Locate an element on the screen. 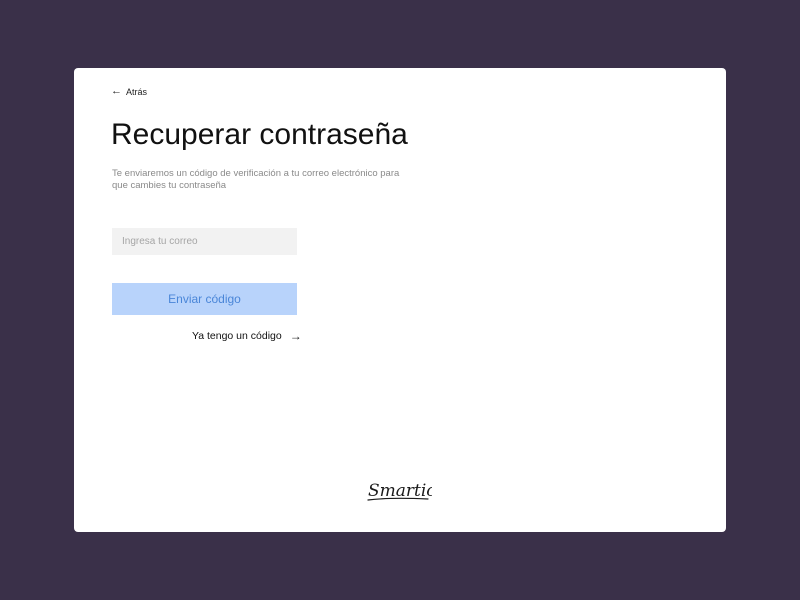  page-title: Recuperar contraseña is located at coordinates (259, 134).